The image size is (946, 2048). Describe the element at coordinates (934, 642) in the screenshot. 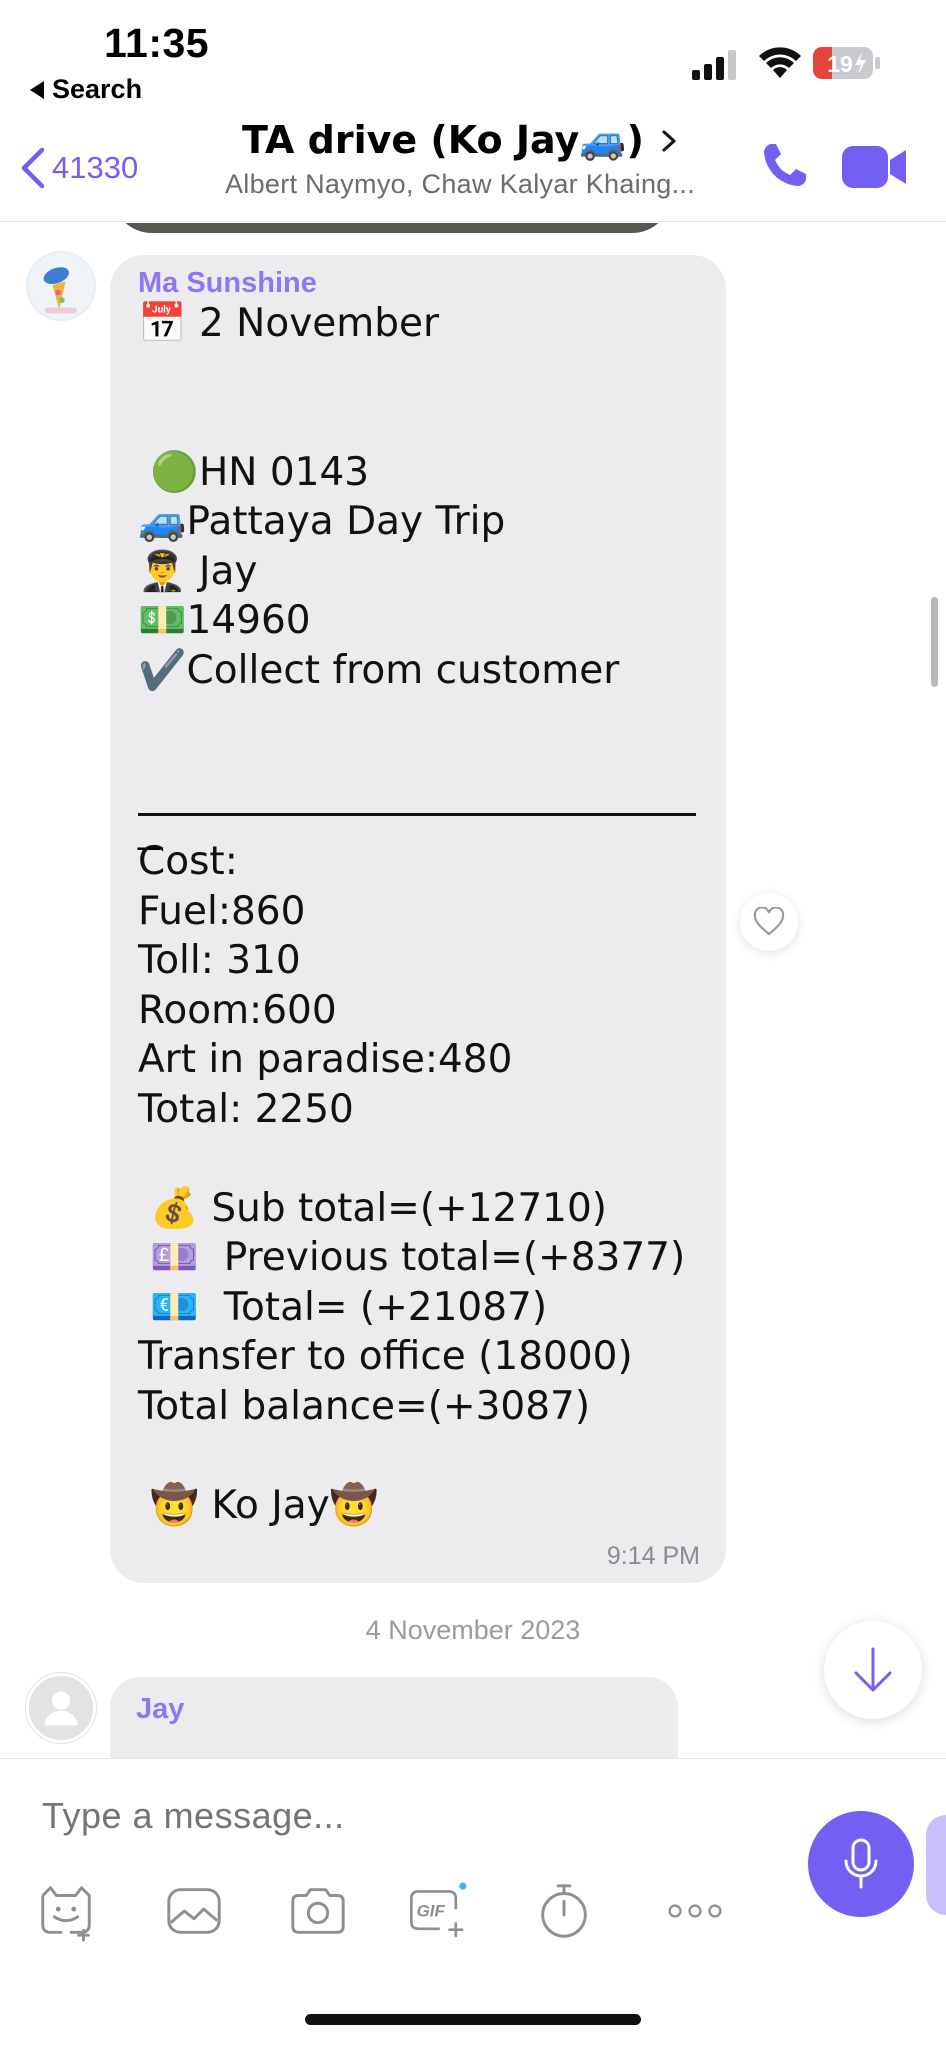

I see `scrollbar` at that location.